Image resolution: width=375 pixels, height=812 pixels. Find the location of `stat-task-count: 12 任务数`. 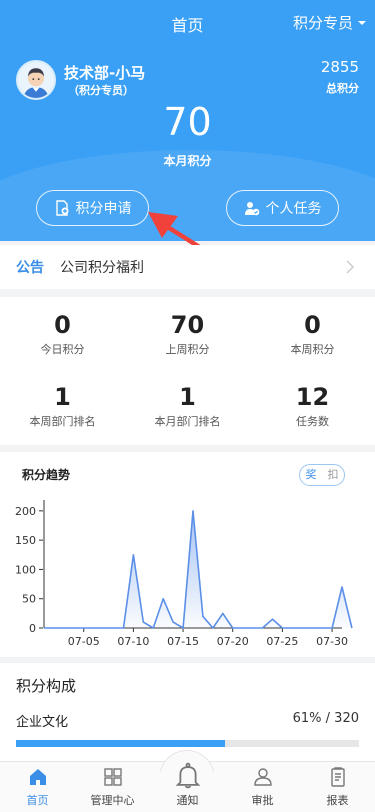

stat-task-count: 12 任务数 is located at coordinates (312, 406).